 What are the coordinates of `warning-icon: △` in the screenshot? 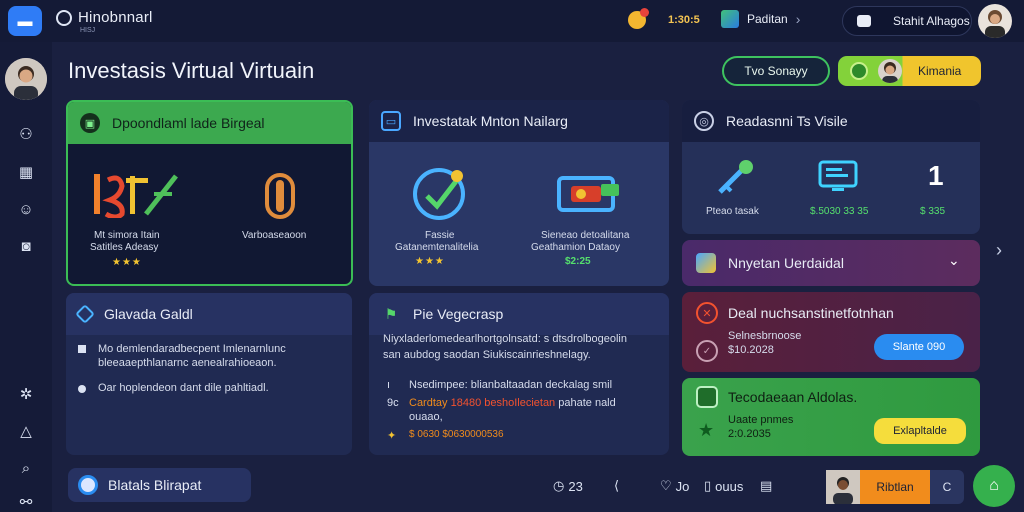 It's located at (26, 431).